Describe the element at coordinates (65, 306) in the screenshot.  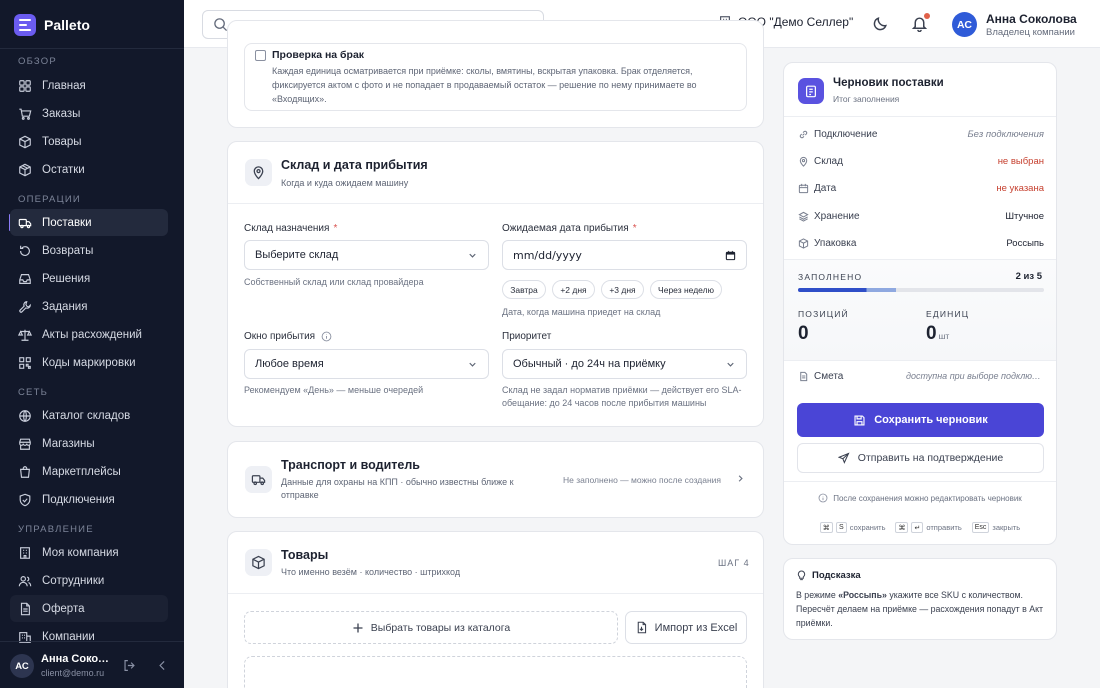
I see `sidebar-item-label: Задания` at that location.